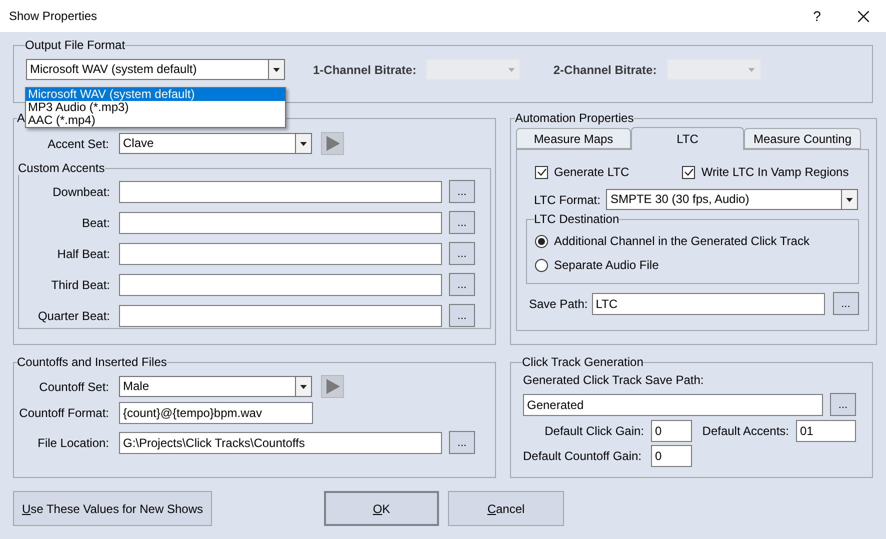 This screenshot has width=886, height=539. What do you see at coordinates (155, 94) in the screenshot?
I see `dropdown-option: Microsoft WAV (system default)` at bounding box center [155, 94].